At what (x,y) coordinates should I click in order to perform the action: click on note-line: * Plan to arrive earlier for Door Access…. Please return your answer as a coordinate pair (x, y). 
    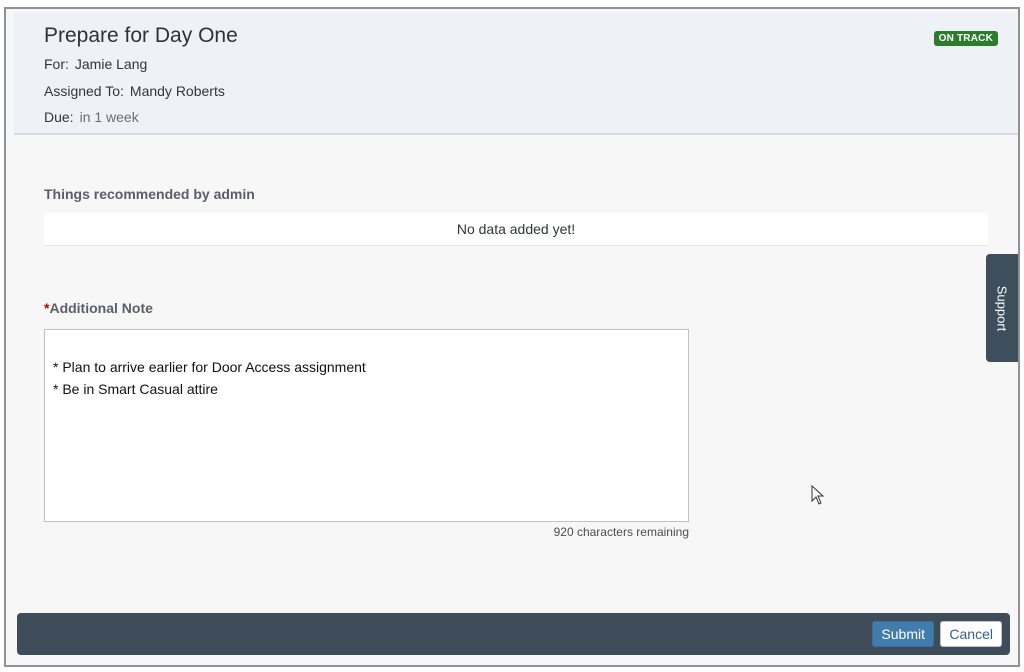
    Looking at the image, I should click on (209, 367).